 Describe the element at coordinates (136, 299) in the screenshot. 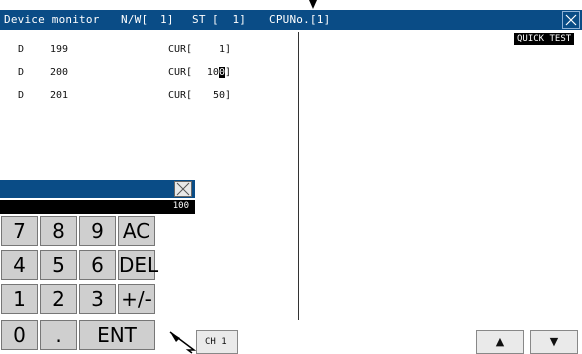

I see `key-sign: +/-` at that location.